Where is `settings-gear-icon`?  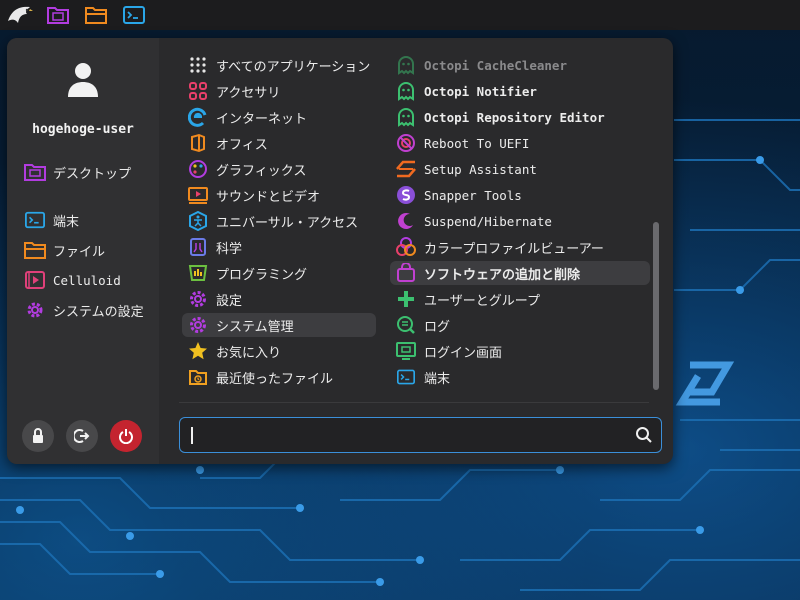
settings-gear-icon is located at coordinates (35, 310).